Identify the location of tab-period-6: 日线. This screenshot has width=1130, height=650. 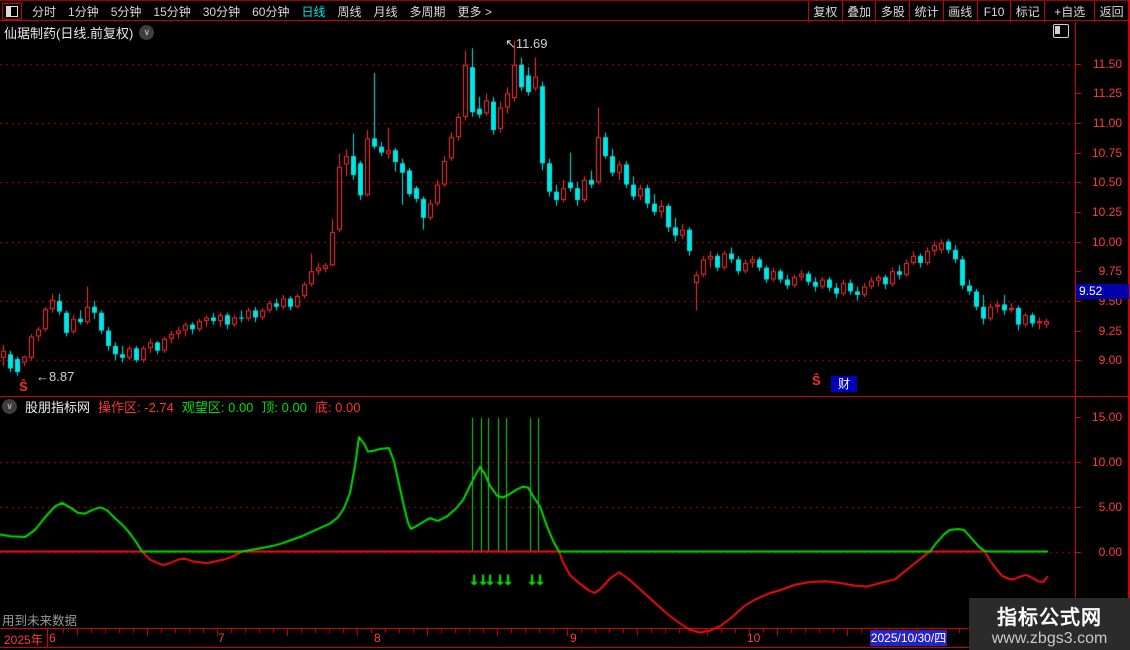
(313, 11).